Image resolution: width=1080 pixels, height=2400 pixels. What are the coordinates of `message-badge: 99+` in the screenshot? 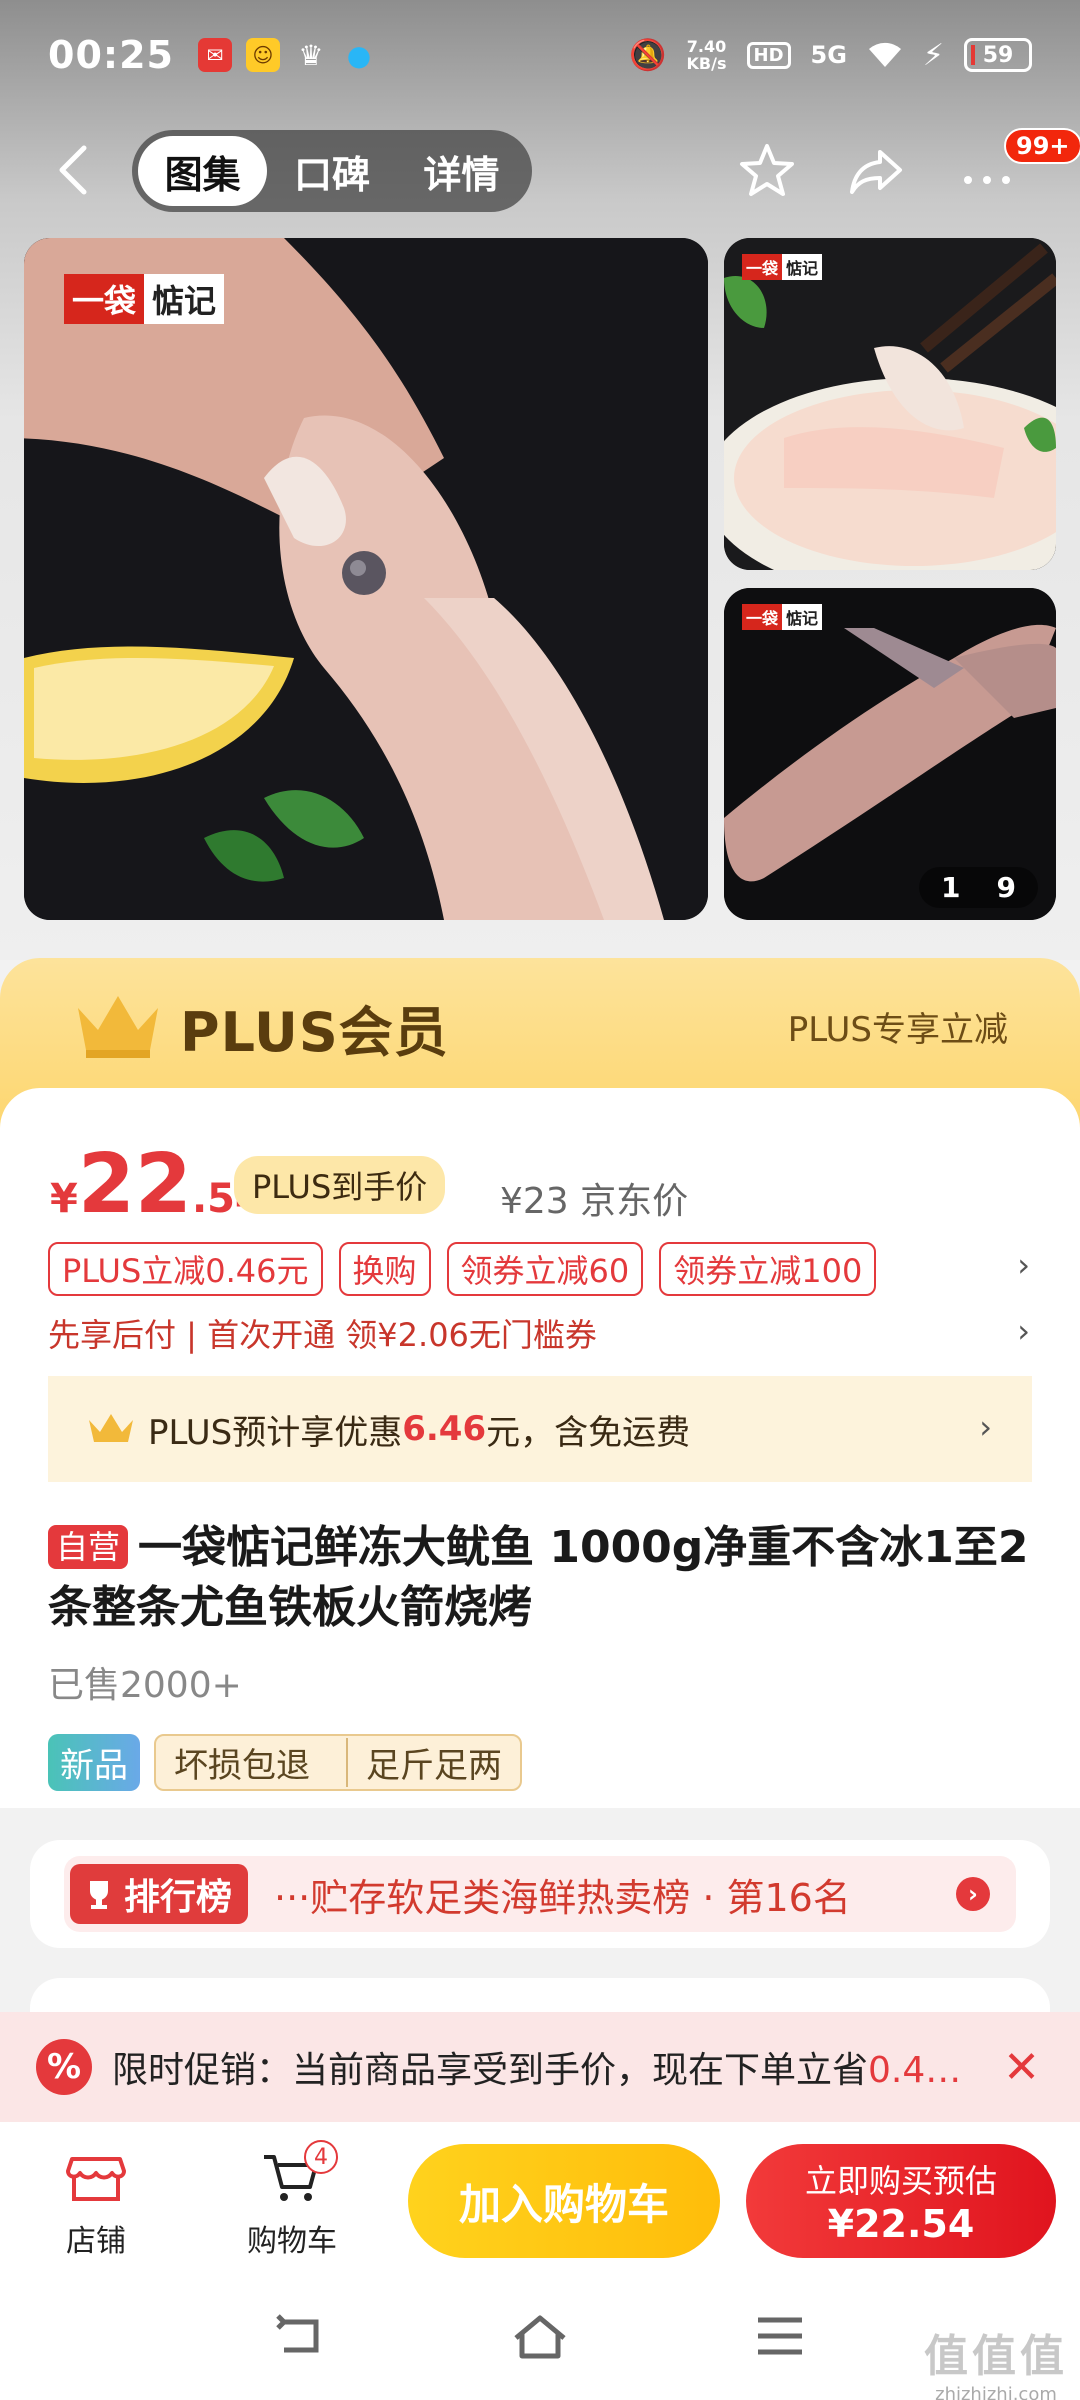 It's located at (1042, 146).